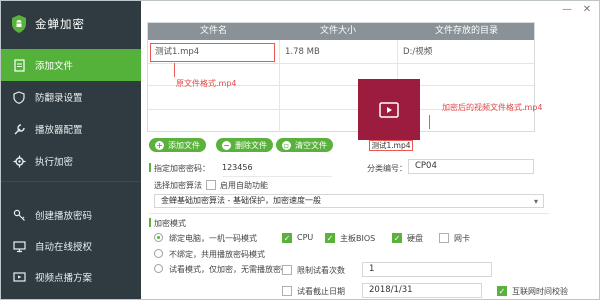 This screenshot has height=300, width=600. What do you see at coordinates (60, 24) in the screenshot?
I see `app-title: 金蝉加密` at bounding box center [60, 24].